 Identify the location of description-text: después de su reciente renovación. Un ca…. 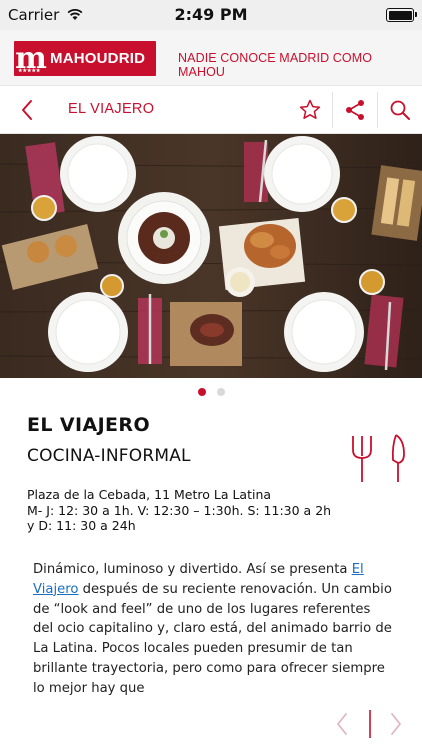
(212, 638).